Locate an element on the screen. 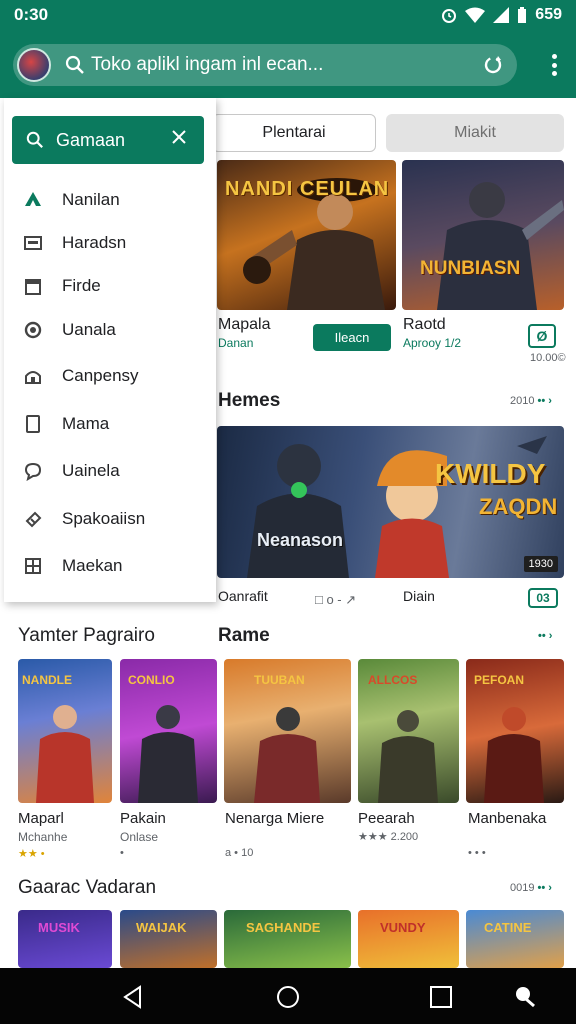 The width and height of the screenshot is (576, 1024). game-card-4-art-text: ALLCOS is located at coordinates (393, 680).